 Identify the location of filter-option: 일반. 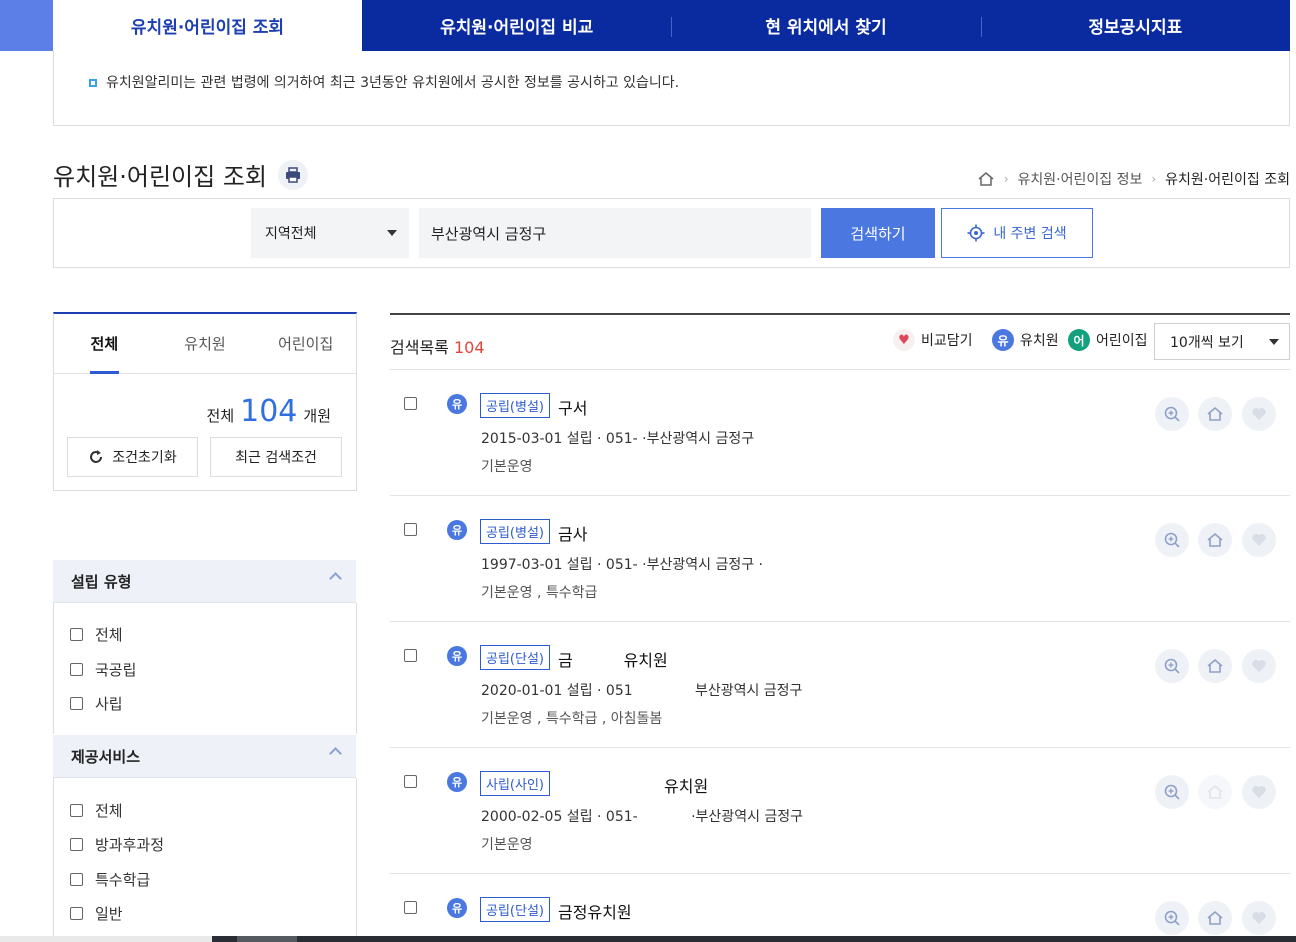
(96, 913).